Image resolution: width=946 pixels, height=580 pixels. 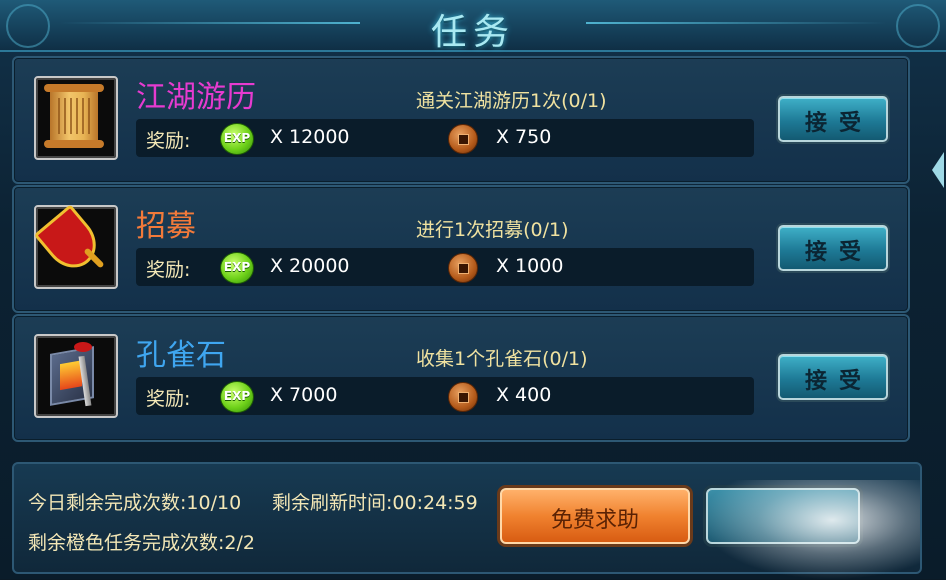 What do you see at coordinates (918, 26) in the screenshot?
I see `header-ornament-right` at bounding box center [918, 26].